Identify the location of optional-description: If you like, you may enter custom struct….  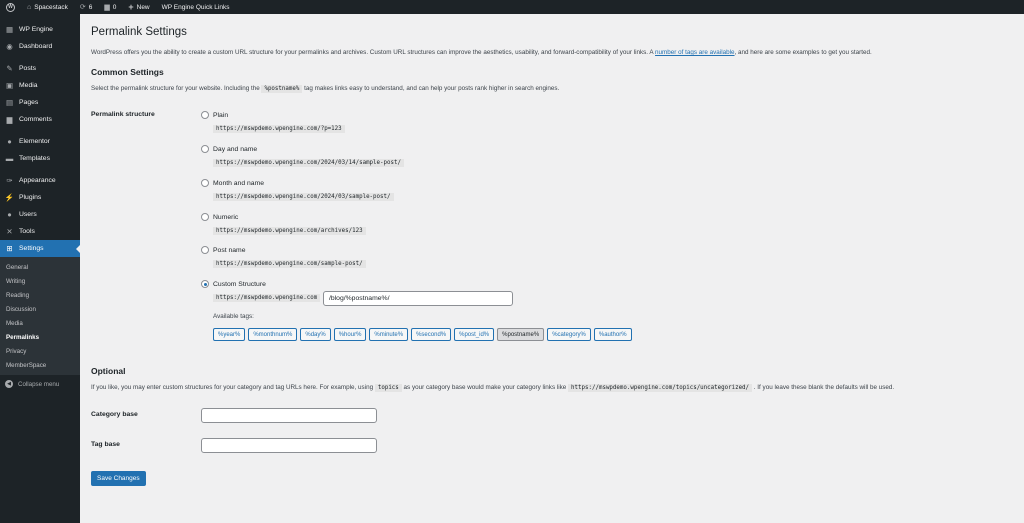
(492, 388).